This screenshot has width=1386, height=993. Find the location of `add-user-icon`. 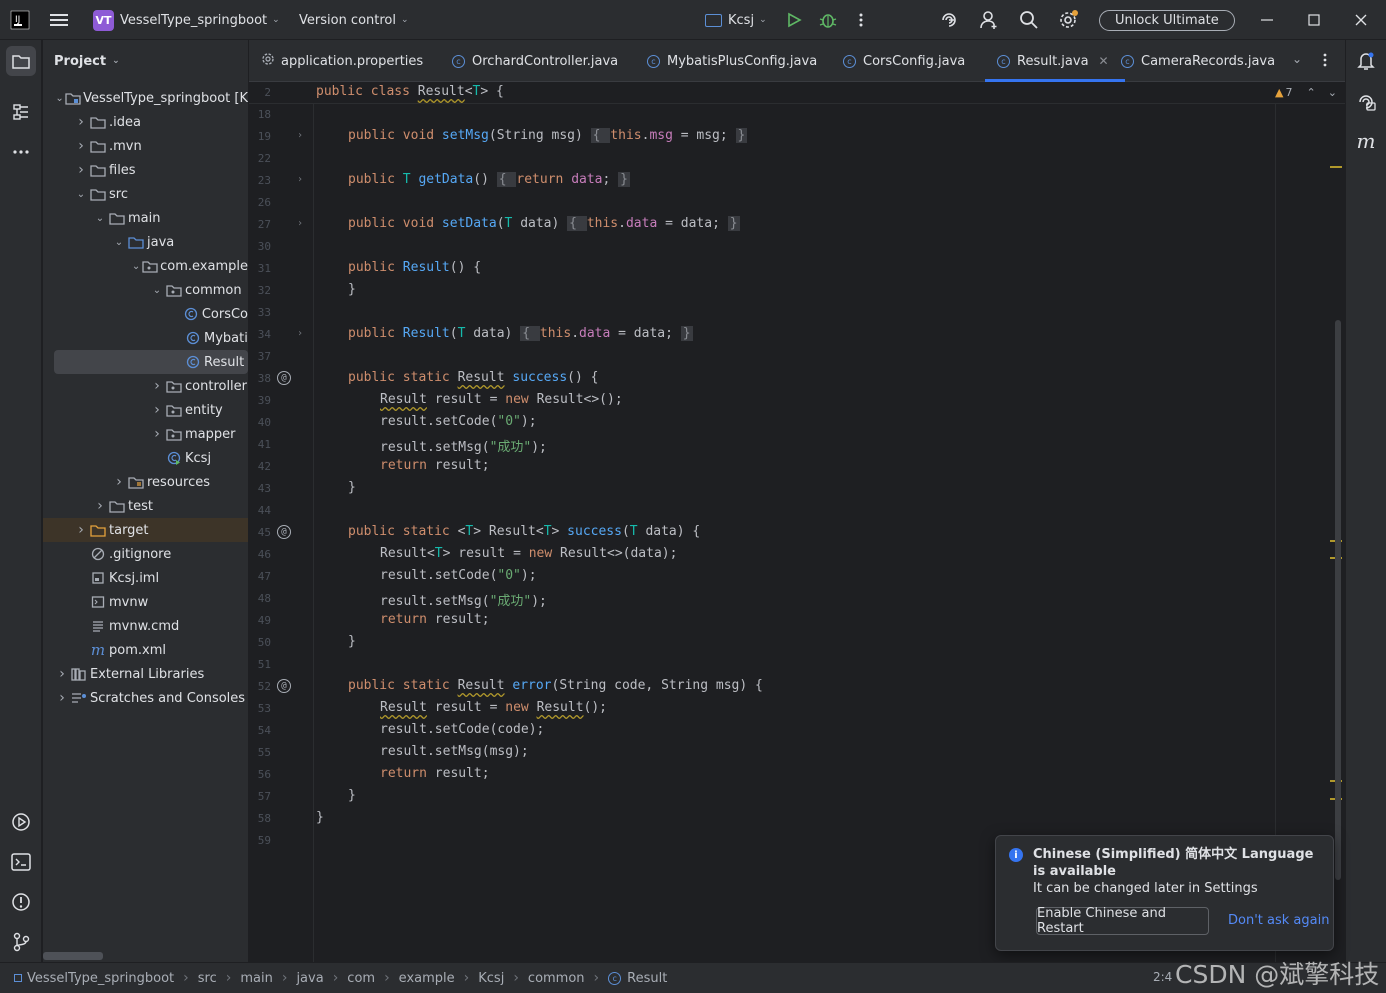

add-user-icon is located at coordinates (989, 20).